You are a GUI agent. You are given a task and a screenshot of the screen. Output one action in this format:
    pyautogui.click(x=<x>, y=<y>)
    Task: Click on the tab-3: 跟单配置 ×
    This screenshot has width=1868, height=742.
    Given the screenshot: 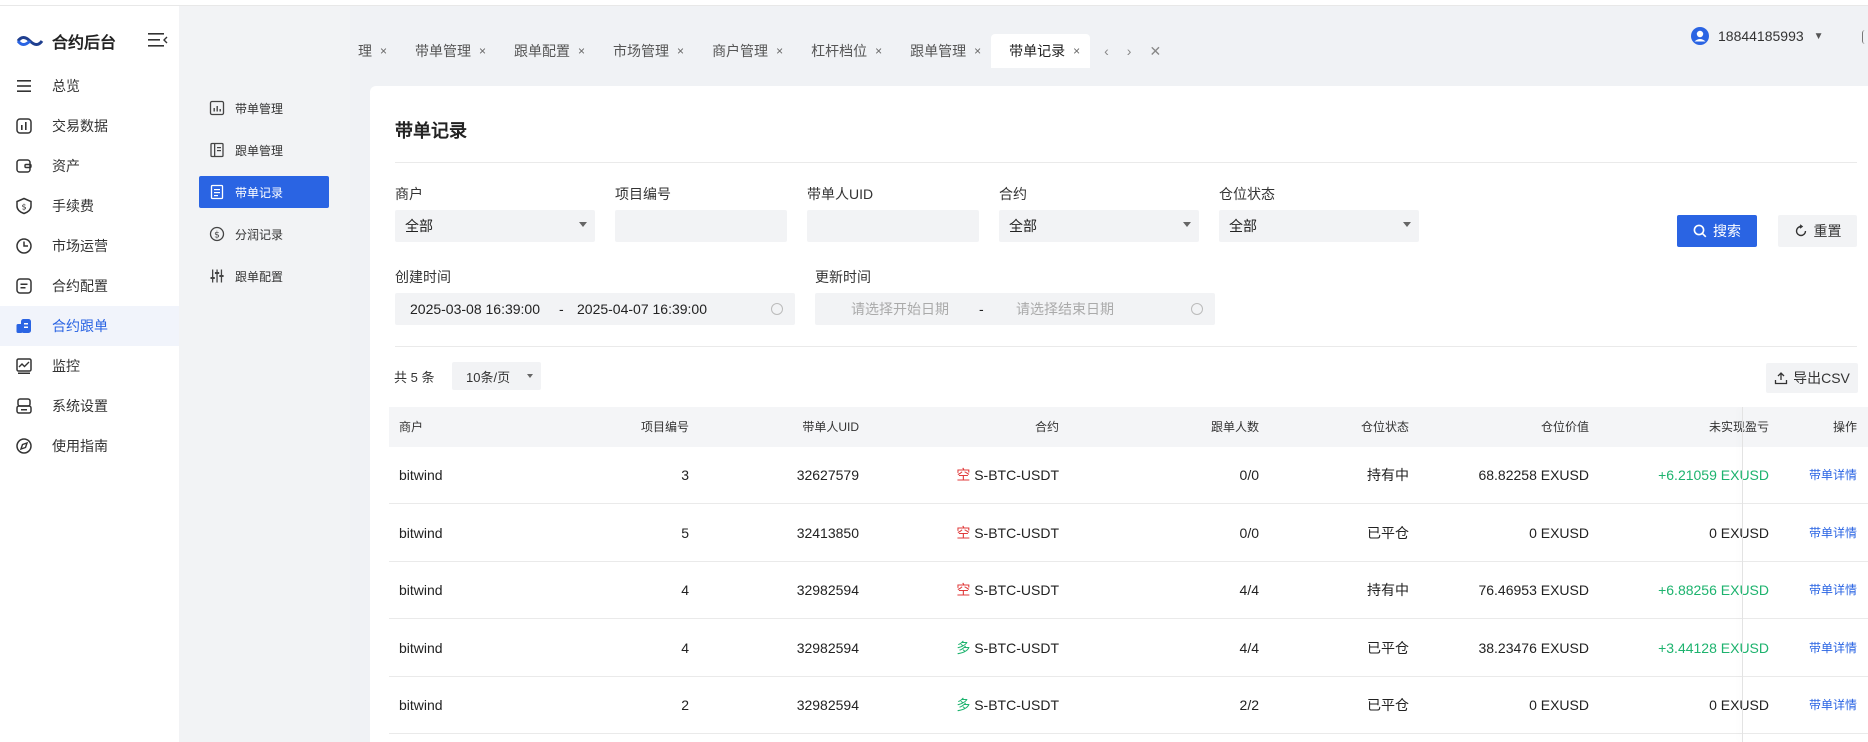 What is the action you would take?
    pyautogui.click(x=545, y=51)
    